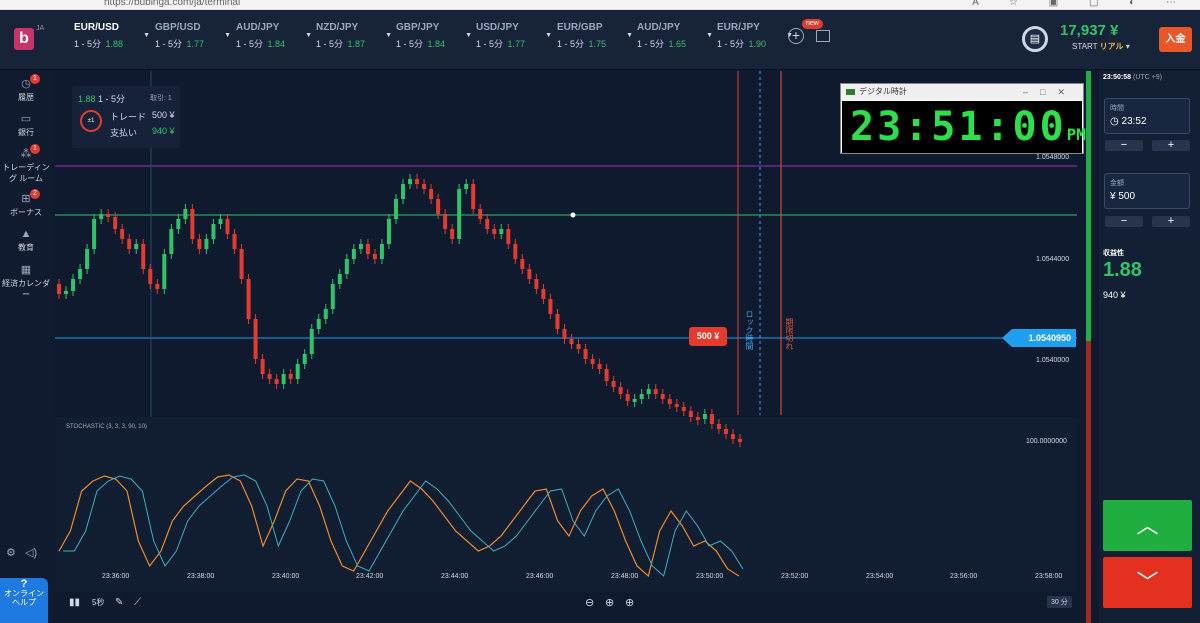 The width and height of the screenshot is (1200, 623). I want to click on period-select: 30 分, so click(1059, 602).